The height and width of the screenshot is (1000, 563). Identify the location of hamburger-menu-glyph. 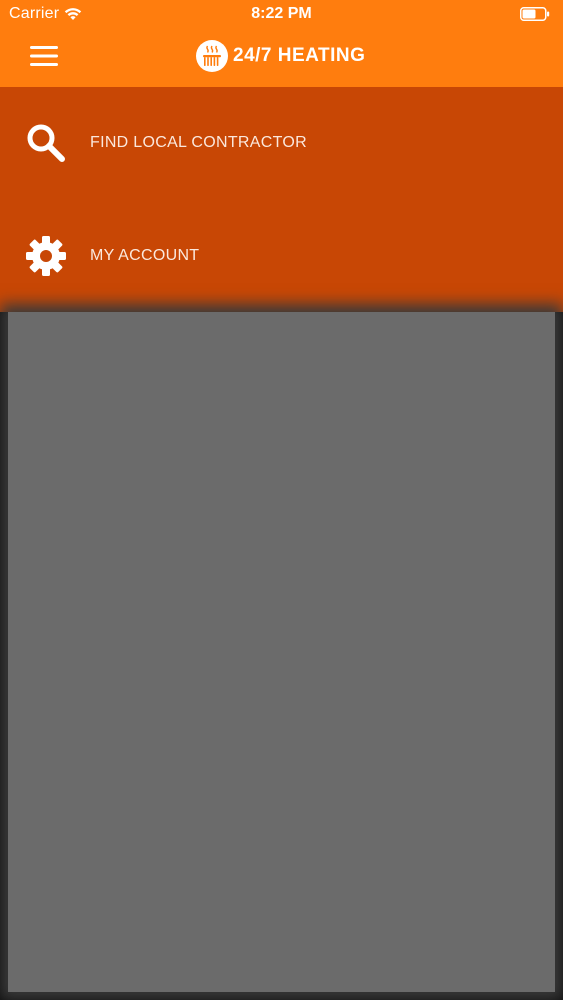
(44, 56).